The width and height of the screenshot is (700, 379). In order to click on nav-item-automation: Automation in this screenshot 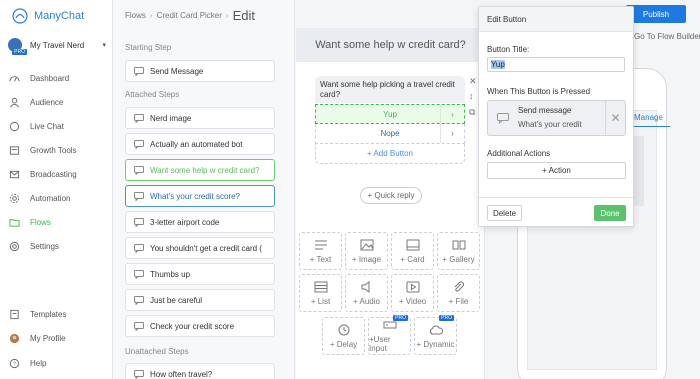, I will do `click(39, 198)`.